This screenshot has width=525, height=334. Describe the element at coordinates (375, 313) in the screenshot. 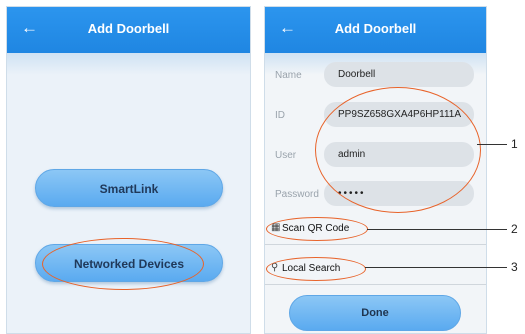

I see `done-button: Done` at that location.